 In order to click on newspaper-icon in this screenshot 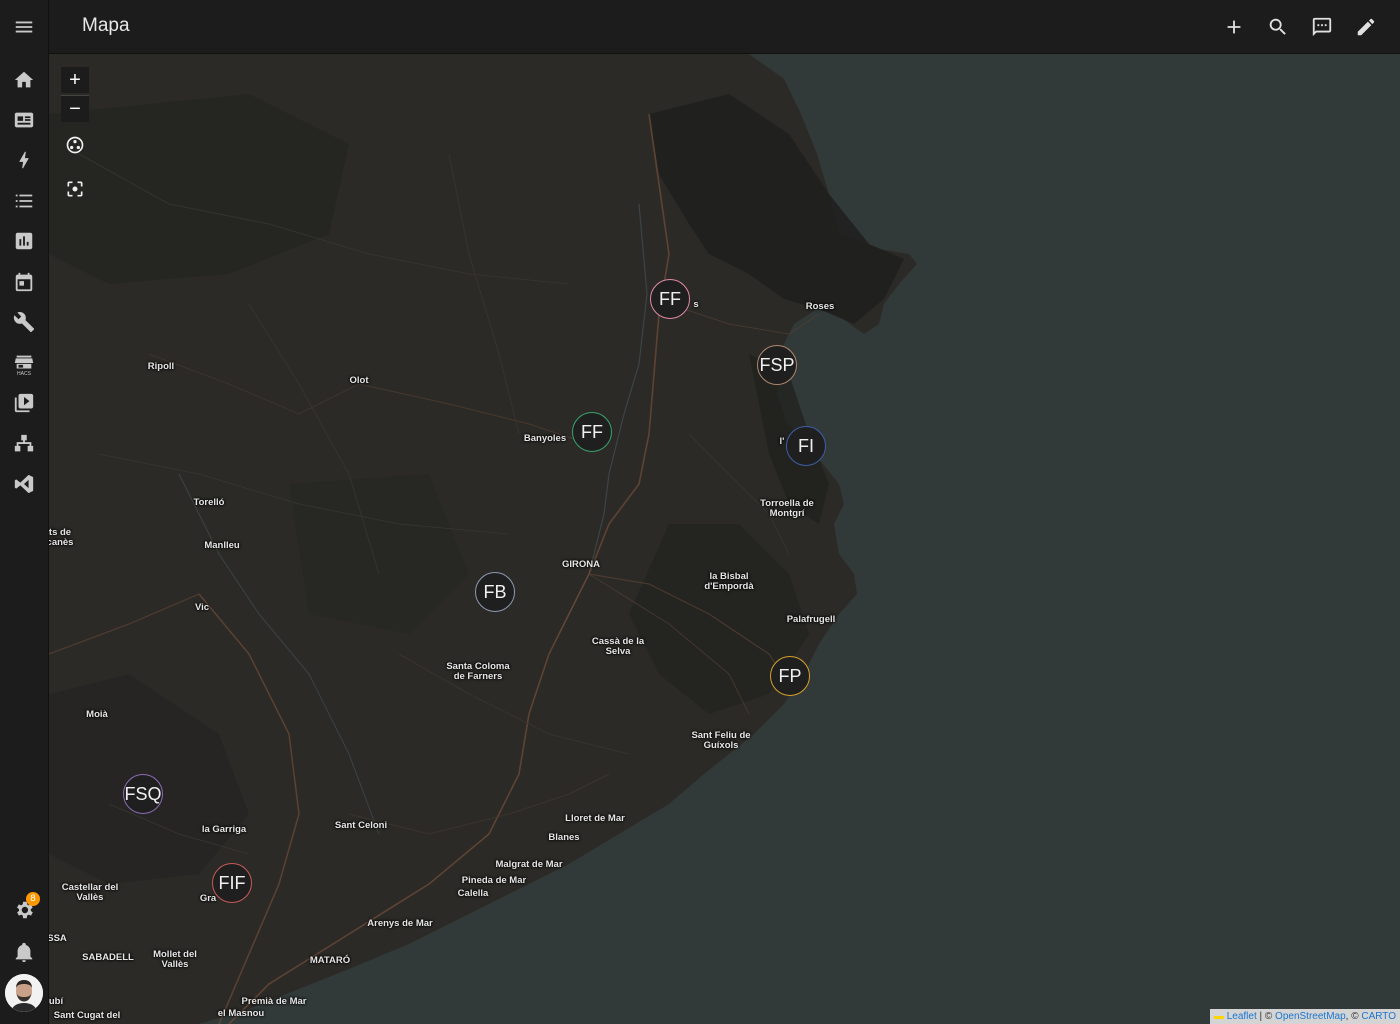, I will do `click(24, 120)`.